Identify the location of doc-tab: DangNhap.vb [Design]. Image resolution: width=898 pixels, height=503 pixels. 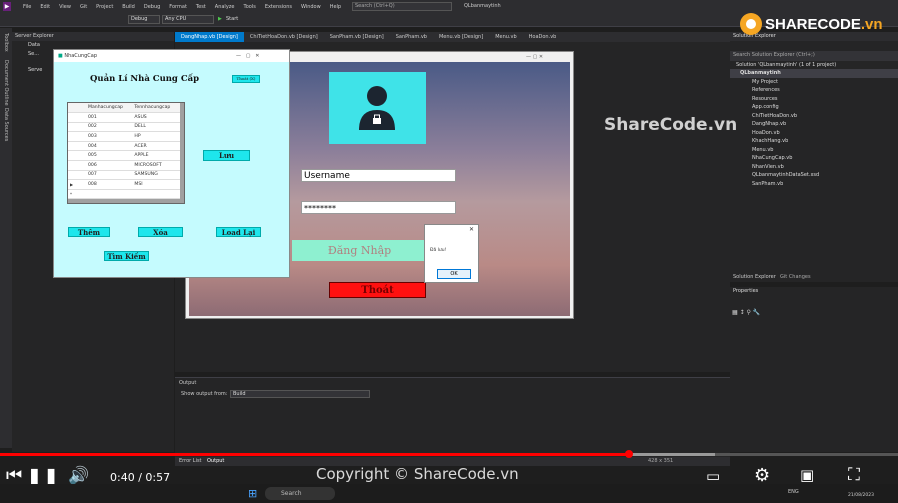
(209, 37).